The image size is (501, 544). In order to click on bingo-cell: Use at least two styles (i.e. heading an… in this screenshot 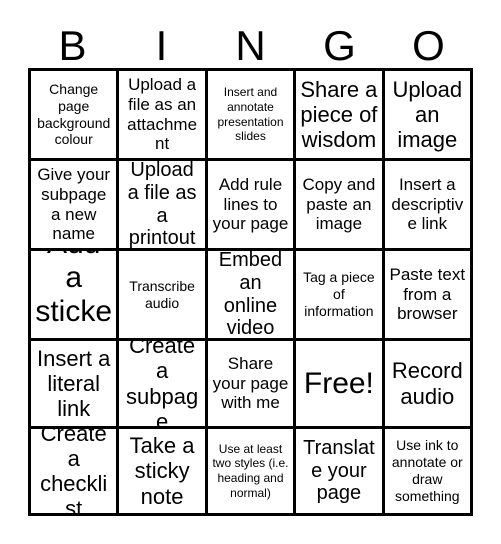, I will do `click(252, 472)`.